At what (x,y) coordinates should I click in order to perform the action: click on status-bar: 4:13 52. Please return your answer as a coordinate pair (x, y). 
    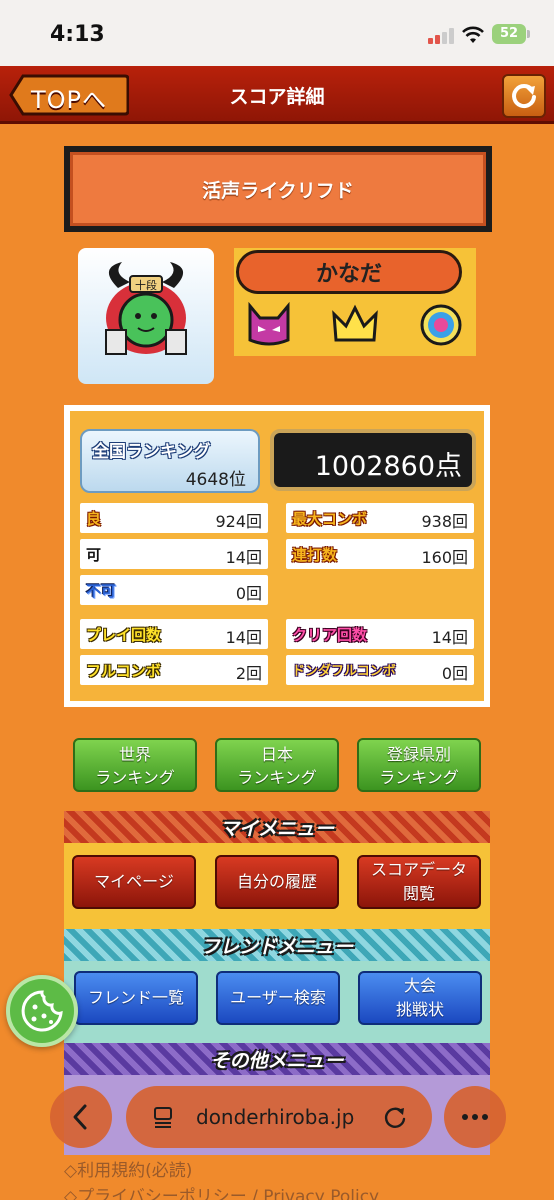
    Looking at the image, I should click on (277, 33).